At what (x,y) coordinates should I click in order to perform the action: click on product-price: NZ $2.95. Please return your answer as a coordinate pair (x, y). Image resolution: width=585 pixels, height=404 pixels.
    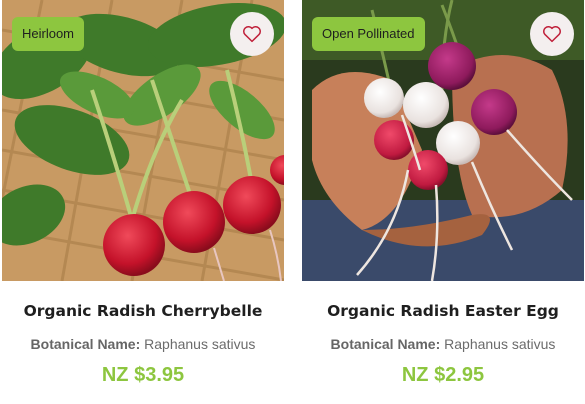
    Looking at the image, I should click on (443, 375).